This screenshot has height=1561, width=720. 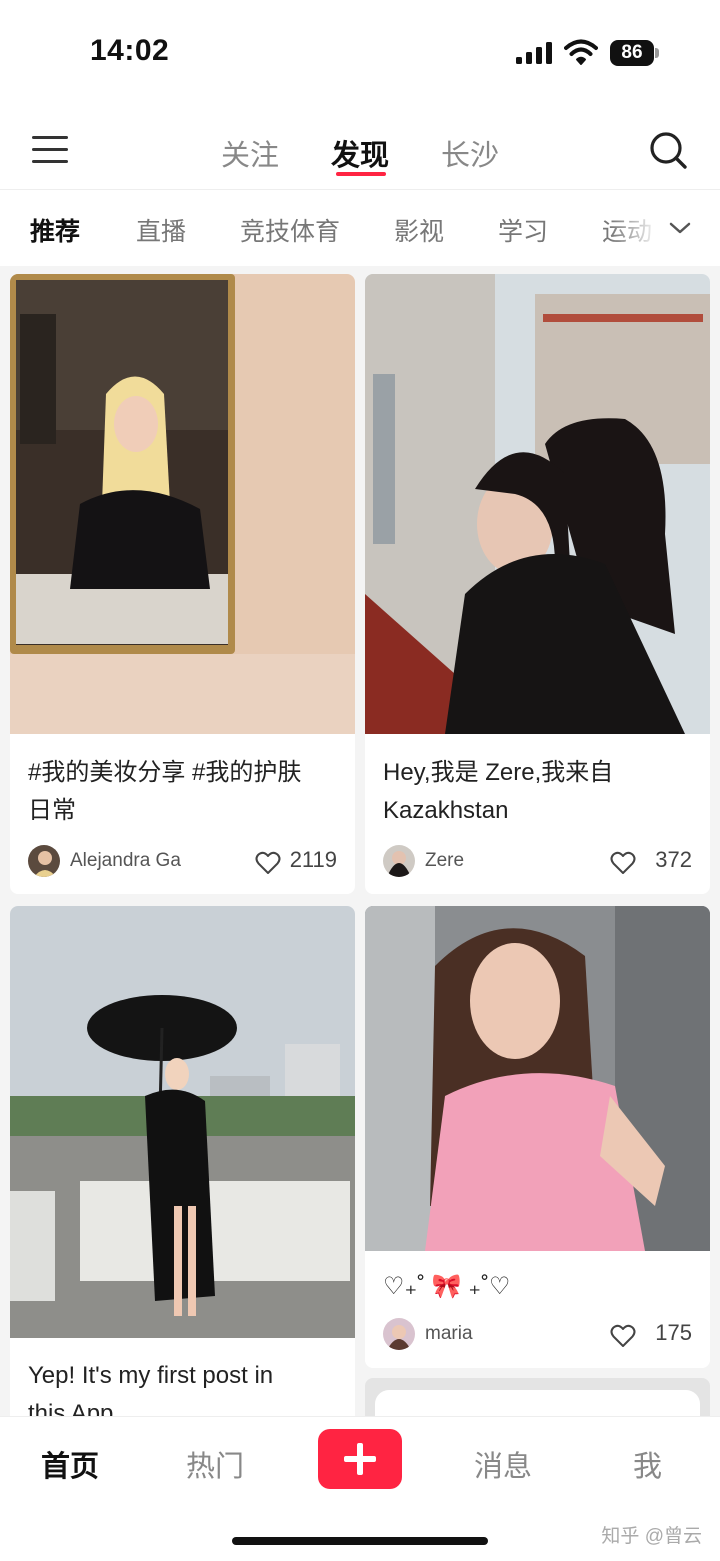 I want to click on post-title-line: Kazakhstan, so click(x=446, y=810).